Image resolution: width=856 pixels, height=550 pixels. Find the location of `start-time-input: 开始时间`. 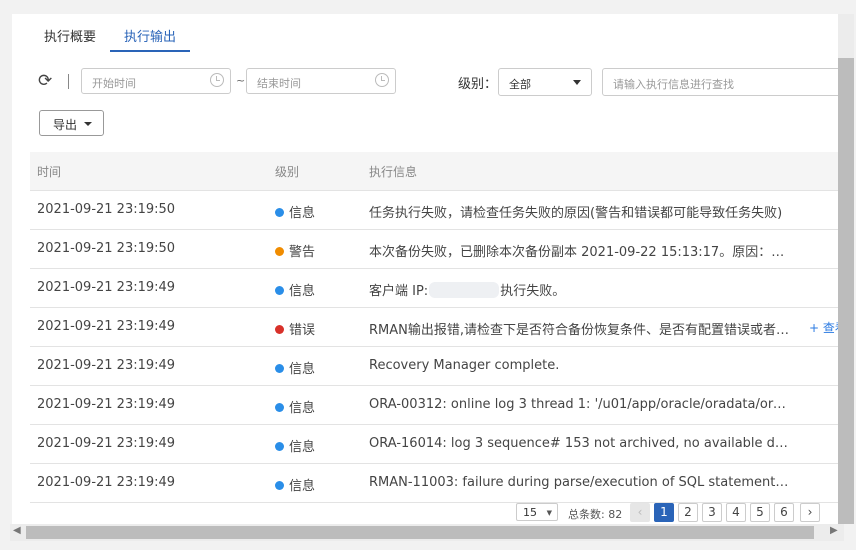

start-time-input: 开始时间 is located at coordinates (156, 81).